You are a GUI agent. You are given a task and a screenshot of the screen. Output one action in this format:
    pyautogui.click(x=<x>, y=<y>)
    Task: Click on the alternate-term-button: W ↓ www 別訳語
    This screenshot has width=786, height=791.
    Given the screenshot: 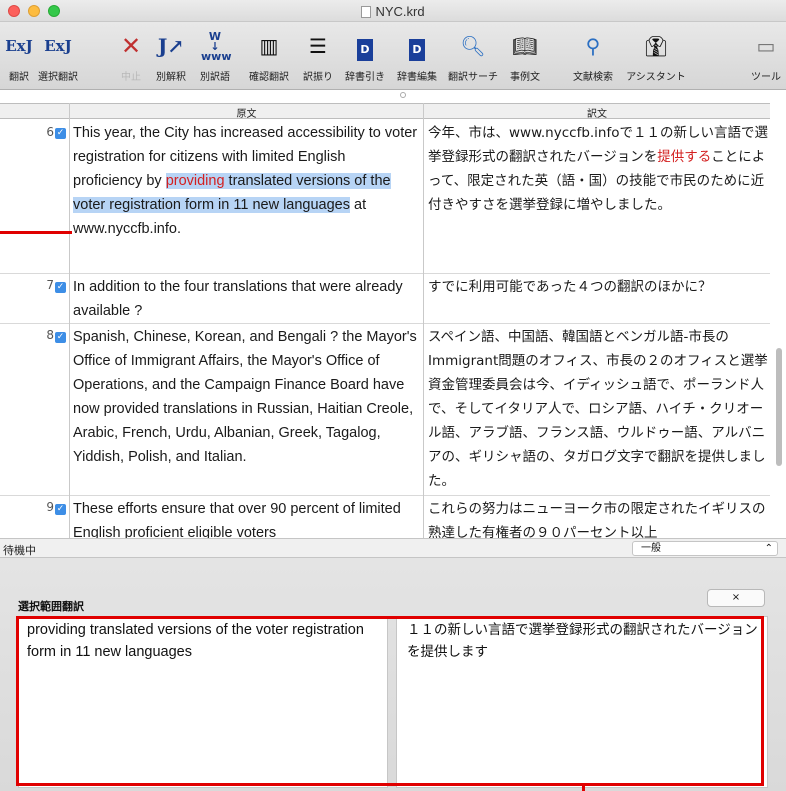 What is the action you would take?
    pyautogui.click(x=215, y=56)
    